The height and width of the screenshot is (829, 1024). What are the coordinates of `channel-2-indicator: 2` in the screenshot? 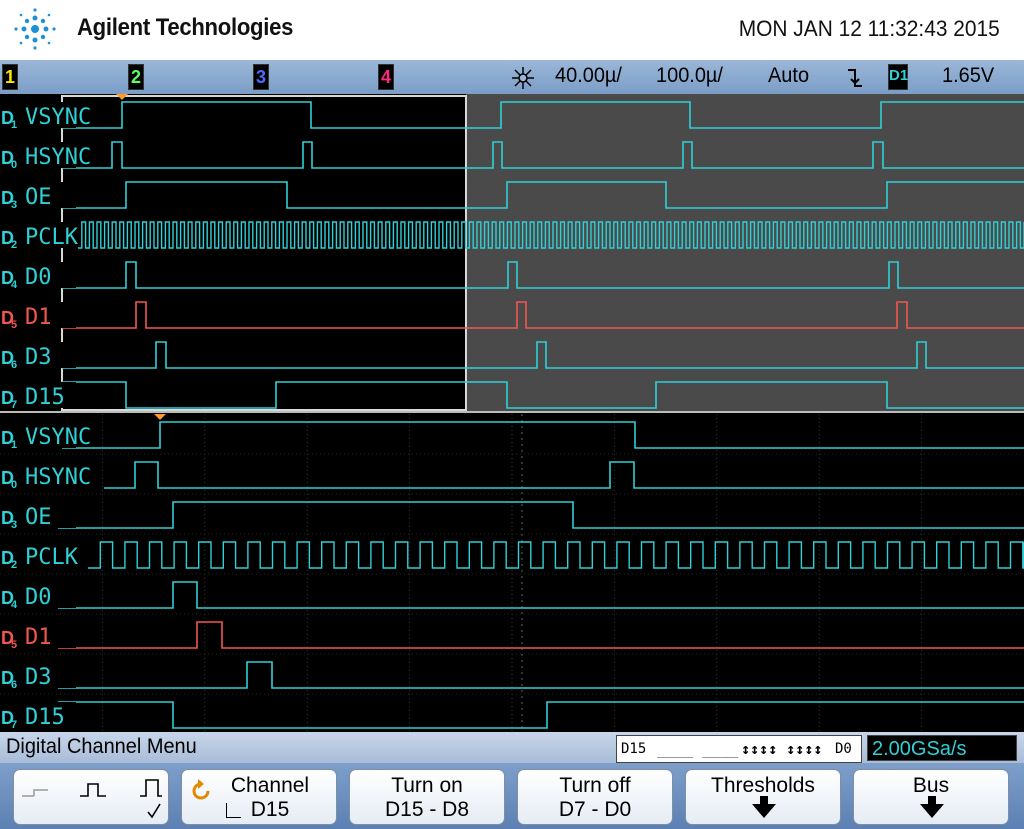 It's located at (136, 77).